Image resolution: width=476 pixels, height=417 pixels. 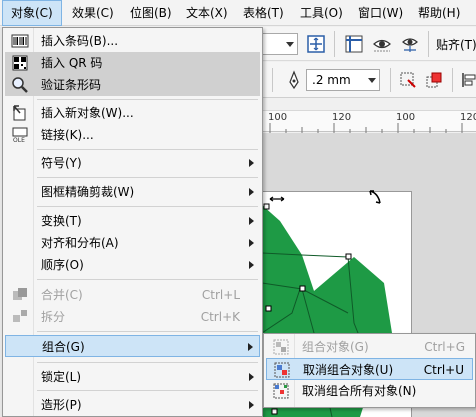 What do you see at coordinates (382, 44) in the screenshot?
I see `view-eye-icon` at bounding box center [382, 44].